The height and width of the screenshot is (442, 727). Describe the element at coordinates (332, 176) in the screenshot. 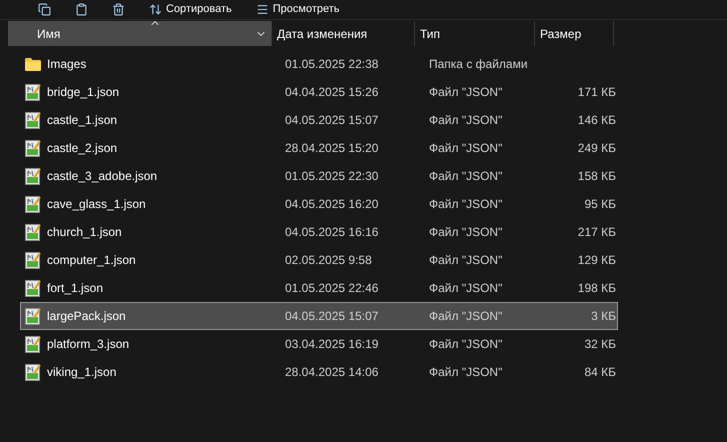

I see `date-cell-text: 01.05.2025 22:30` at that location.